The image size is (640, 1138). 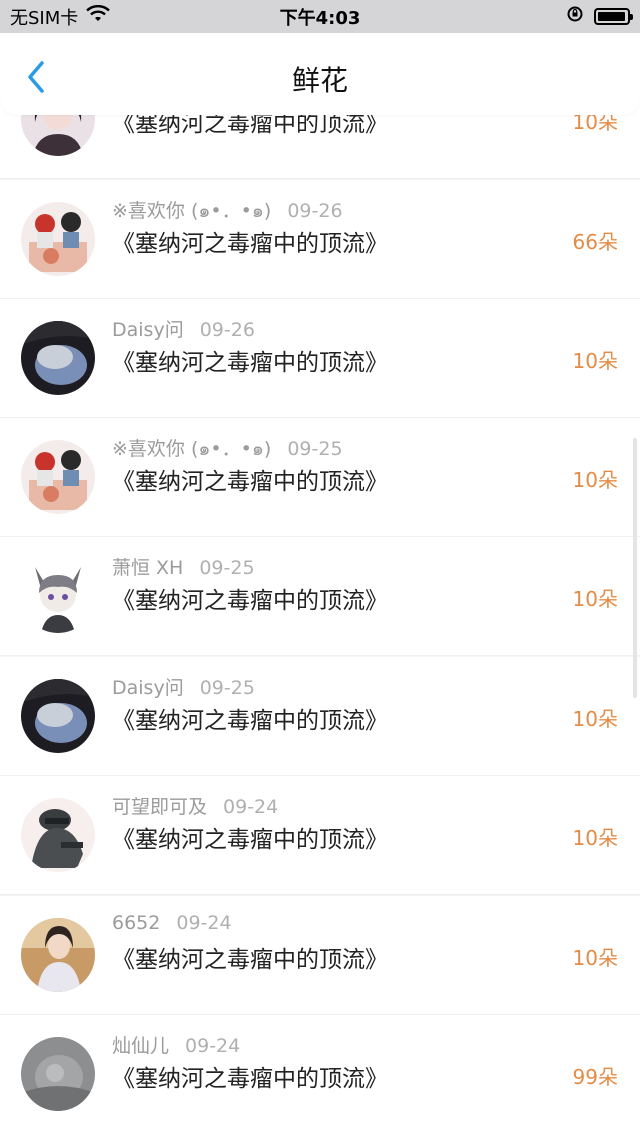 I want to click on list-item: ※喜欢你 (๑•．•๑) 09-26 《塞纳河之毒瘤中的顶流》 66朵, so click(x=320, y=239).